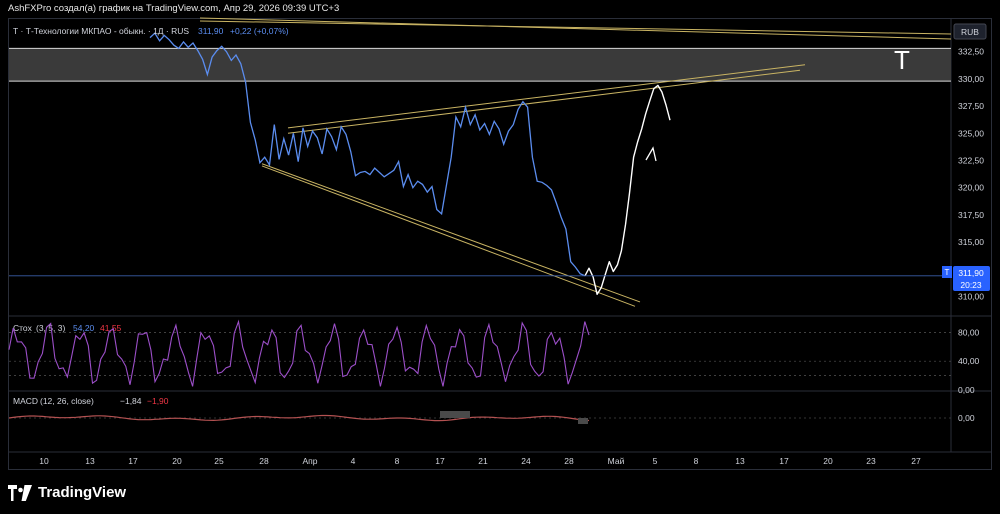  Describe the element at coordinates (971, 297) in the screenshot. I see `y-axis-tick-label: 310,00` at that location.